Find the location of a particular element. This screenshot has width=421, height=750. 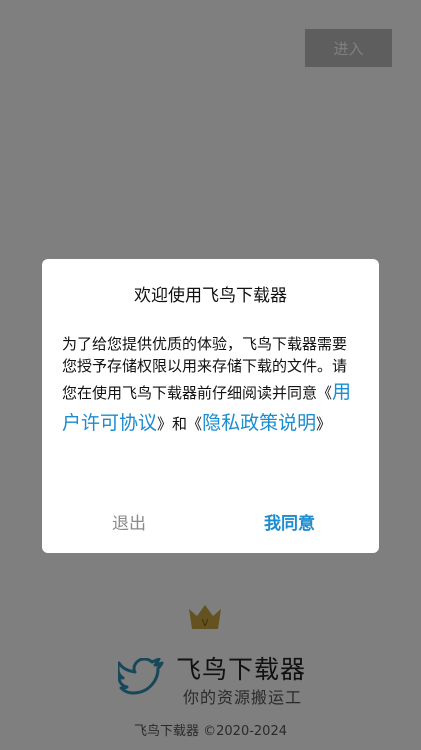

dialog-title: 欢迎使用飞鸟下载器 is located at coordinates (210, 296).